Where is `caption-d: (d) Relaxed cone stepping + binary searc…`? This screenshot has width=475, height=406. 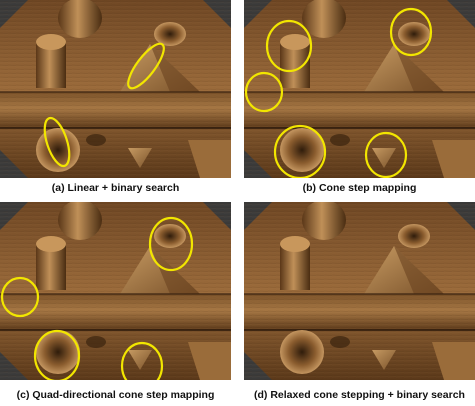 caption-d: (d) Relaxed cone stepping + binary searc… is located at coordinates (359, 395).